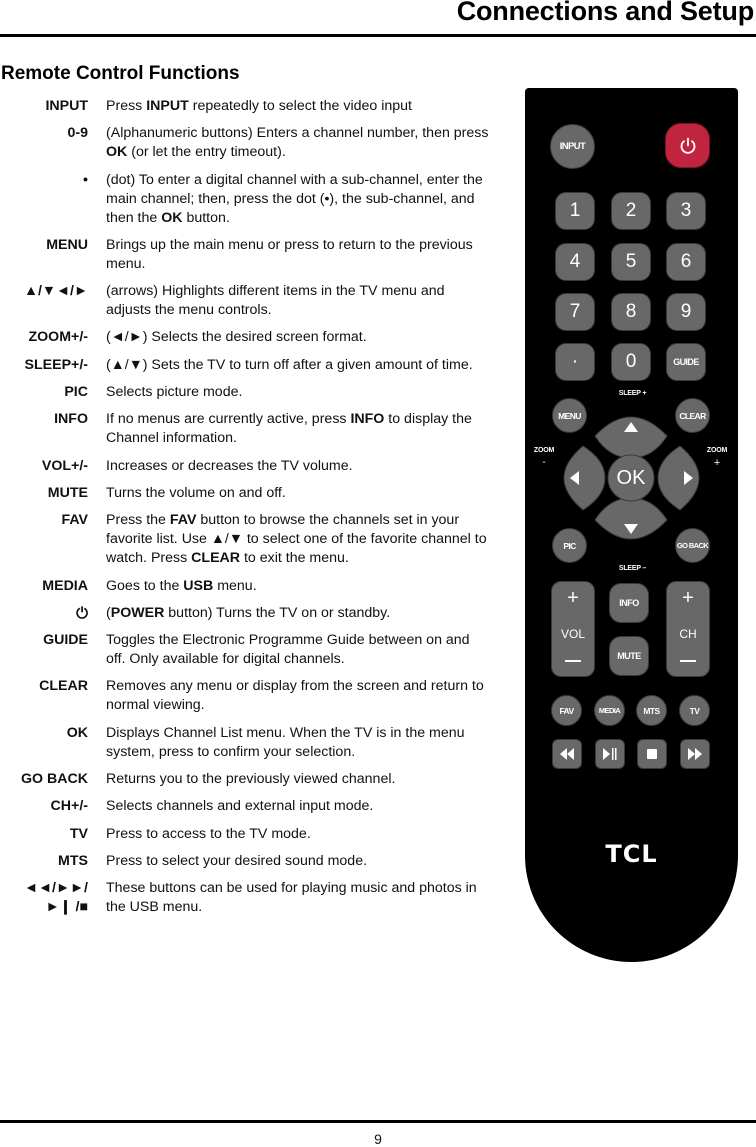 This screenshot has width=756, height=1147. What do you see at coordinates (69, 806) in the screenshot?
I see `function-key-label: CH+/-` at bounding box center [69, 806].